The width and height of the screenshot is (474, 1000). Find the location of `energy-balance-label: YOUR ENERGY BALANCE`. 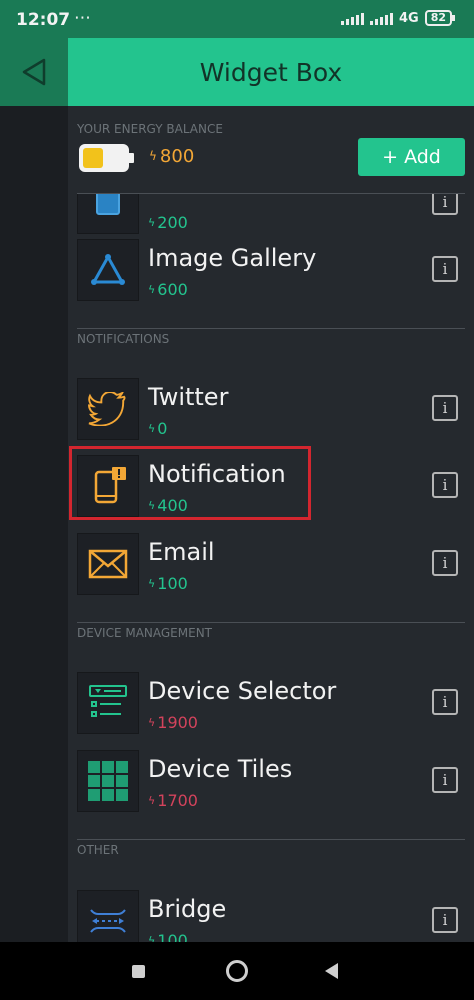

energy-balance-label: YOUR ENERGY BALANCE is located at coordinates (150, 129).